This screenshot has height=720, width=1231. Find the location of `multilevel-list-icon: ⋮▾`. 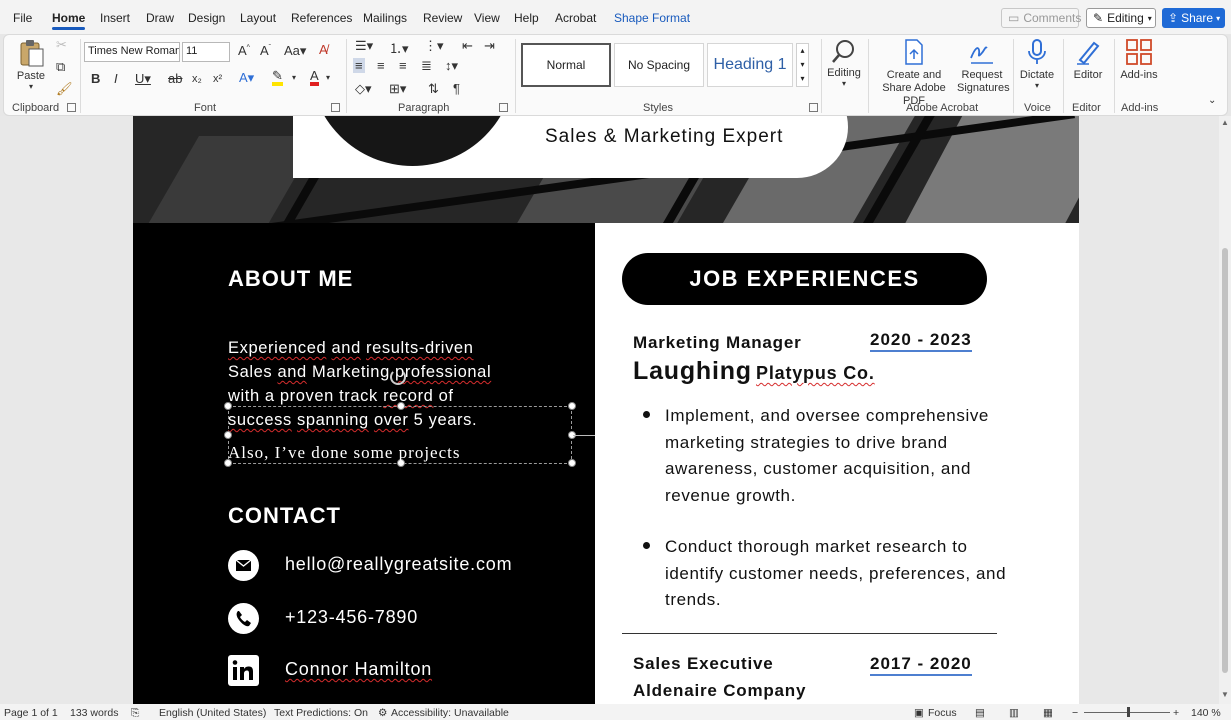

multilevel-list-icon: ⋮▾ is located at coordinates (434, 46).